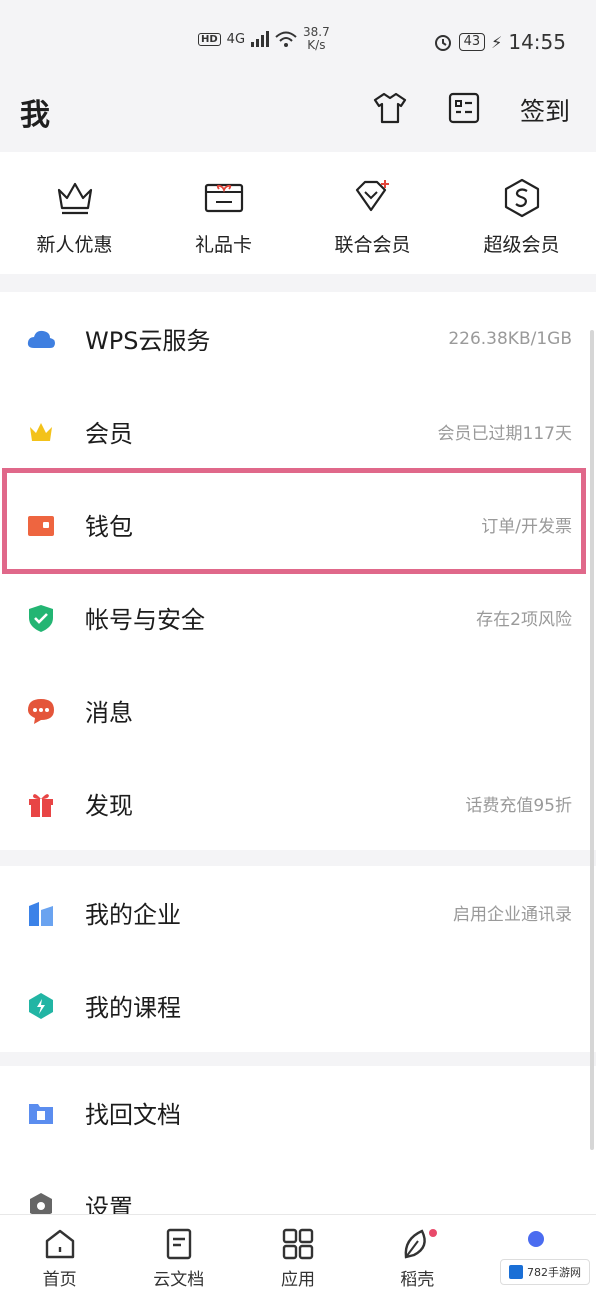 The width and height of the screenshot is (596, 1297). What do you see at coordinates (109, 434) in the screenshot?
I see `menu-label: 会员` at bounding box center [109, 434].